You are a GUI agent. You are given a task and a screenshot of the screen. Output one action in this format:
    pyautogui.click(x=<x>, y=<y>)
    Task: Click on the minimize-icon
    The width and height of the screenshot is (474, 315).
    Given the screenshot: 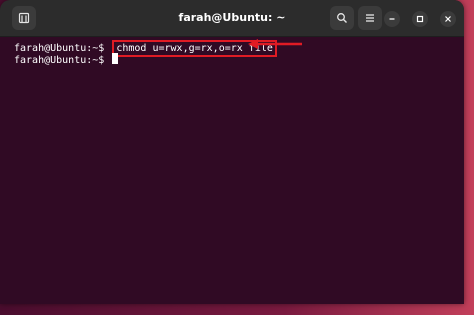 What is the action you would take?
    pyautogui.click(x=392, y=19)
    